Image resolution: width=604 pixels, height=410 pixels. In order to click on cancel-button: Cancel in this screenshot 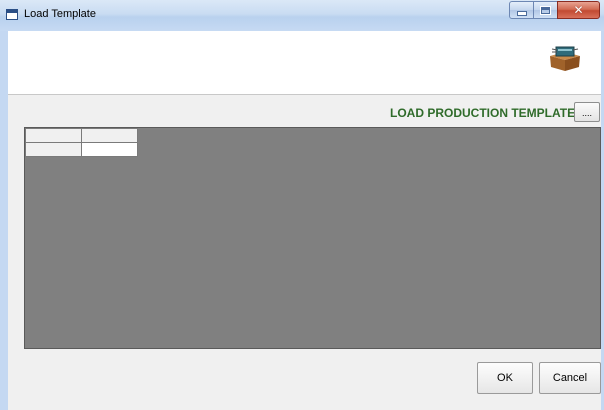, I will do `click(570, 378)`.